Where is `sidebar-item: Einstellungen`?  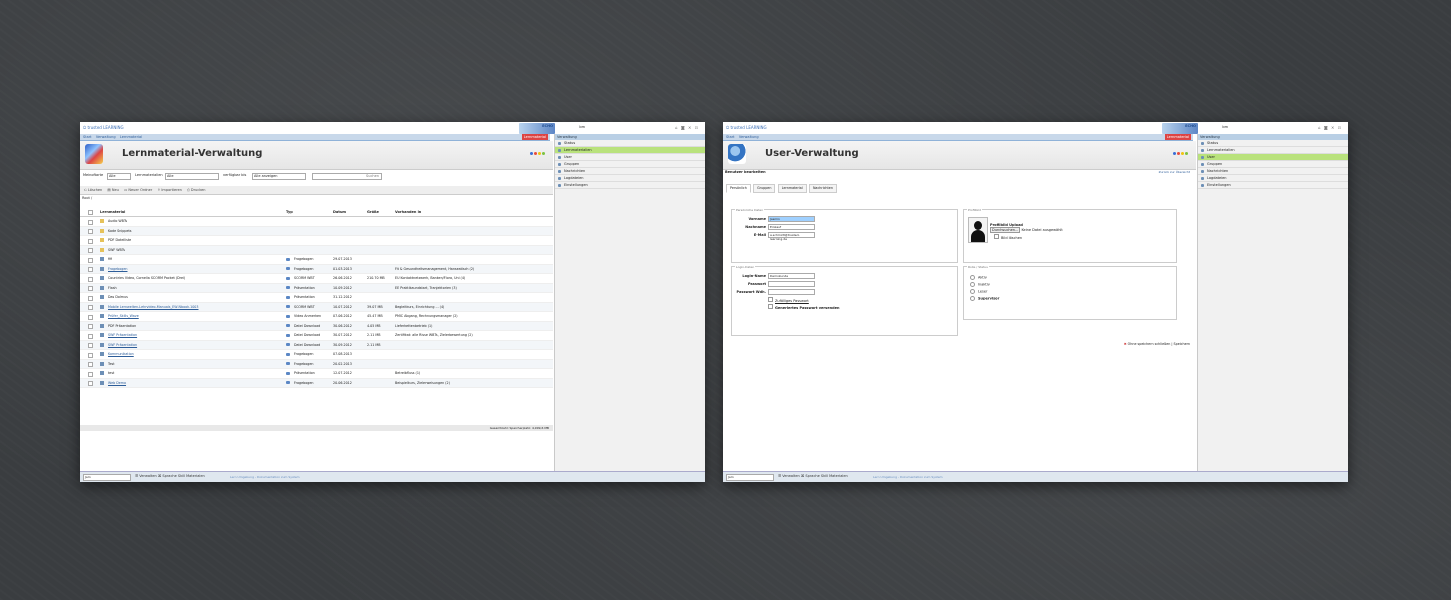
sidebar-item: Einstellungen is located at coordinates (1273, 185).